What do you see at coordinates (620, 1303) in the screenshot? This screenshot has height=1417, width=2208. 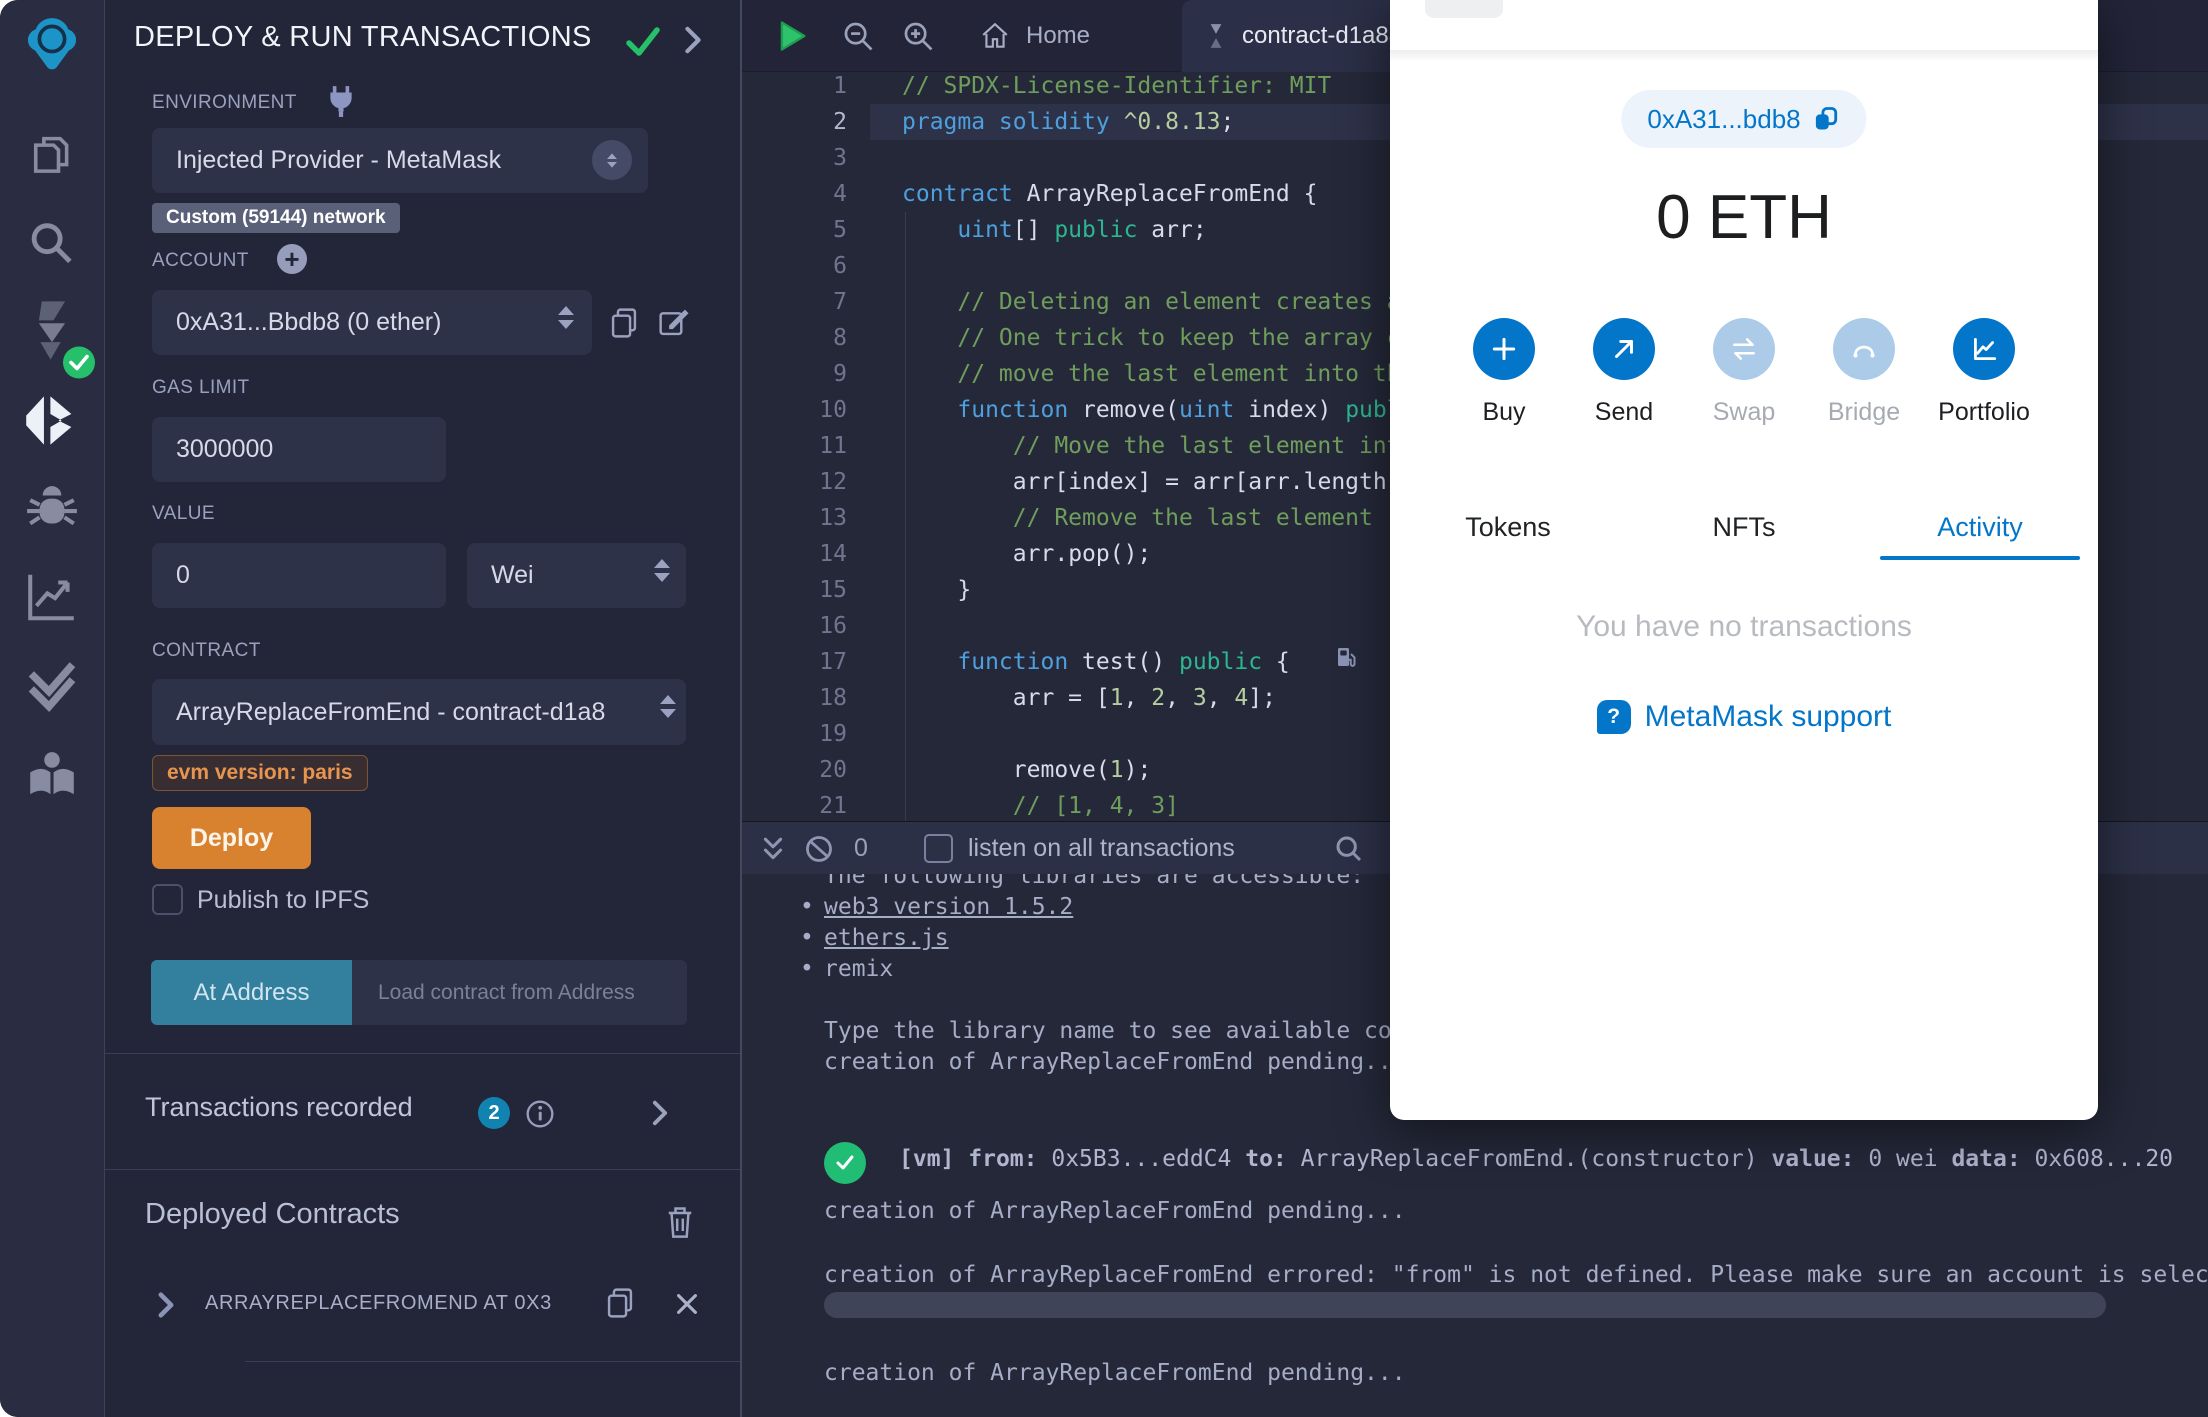 I see `copy-deployed-address-icon` at bounding box center [620, 1303].